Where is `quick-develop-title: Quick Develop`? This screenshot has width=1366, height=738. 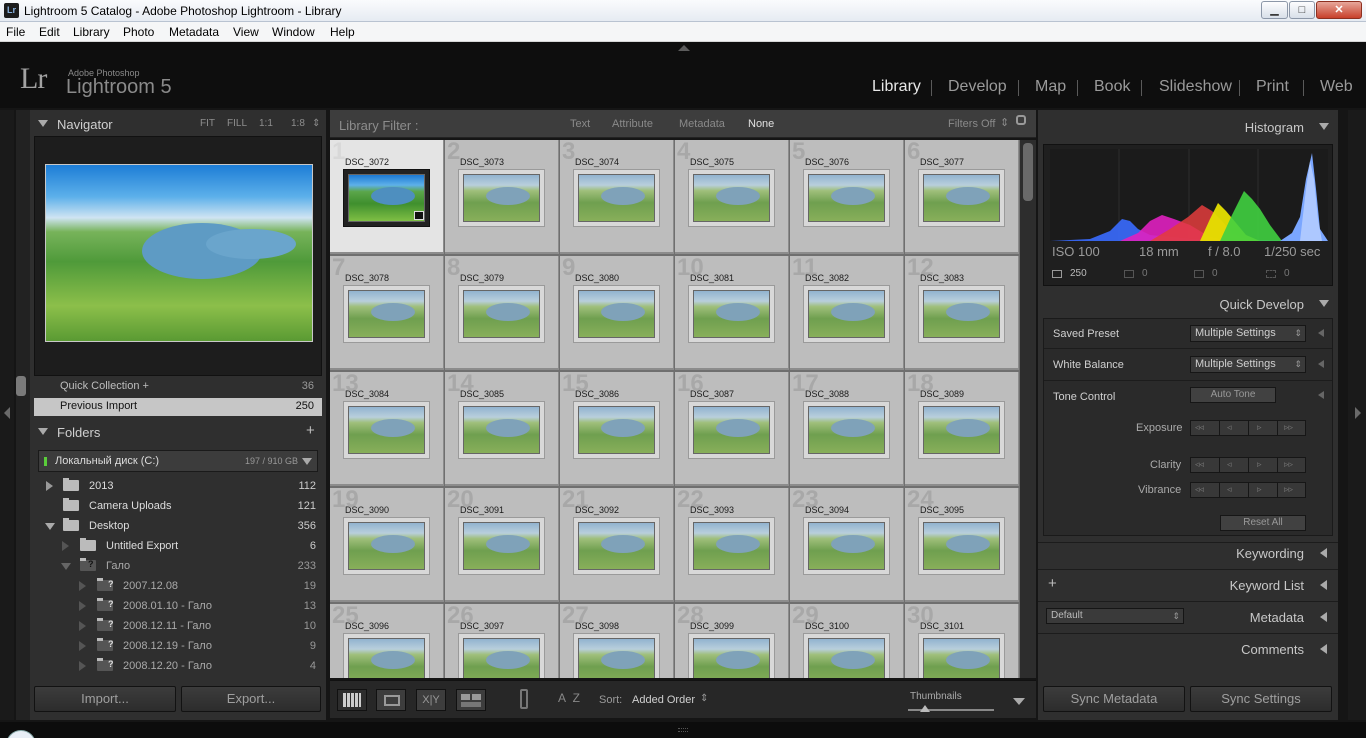
quick-develop-title: Quick Develop is located at coordinates (1261, 304).